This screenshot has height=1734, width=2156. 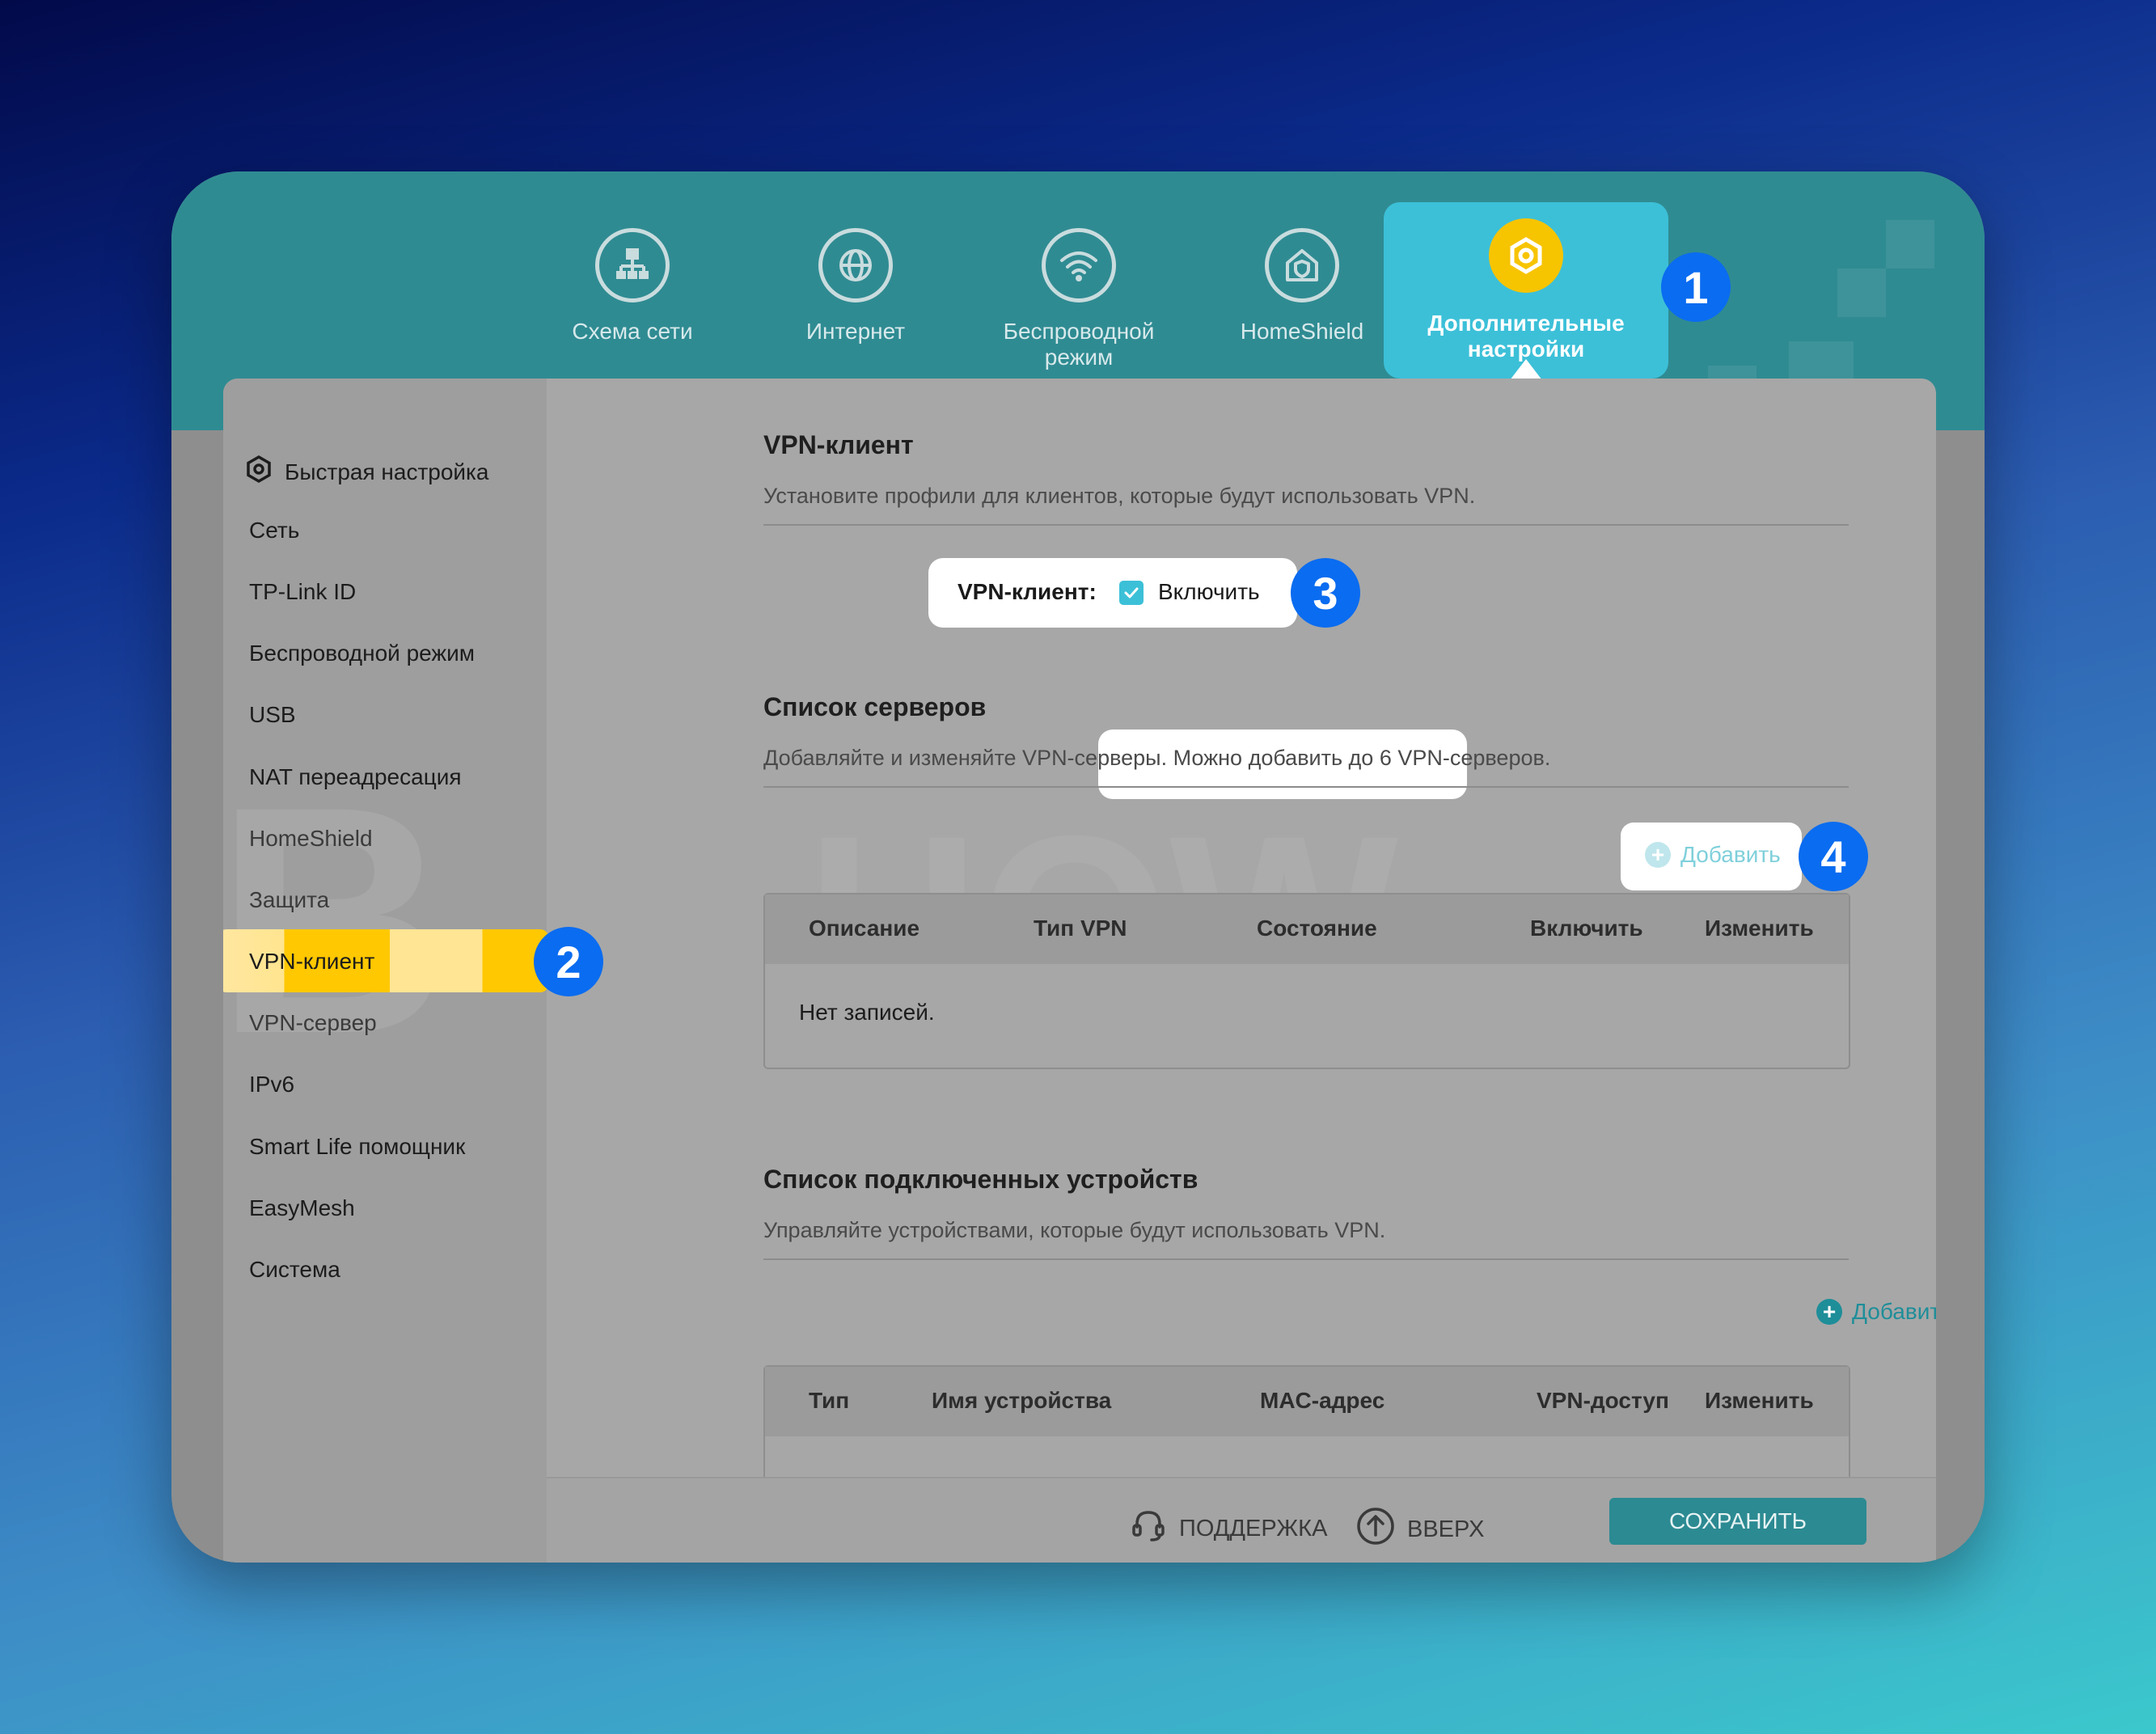 What do you see at coordinates (311, 839) in the screenshot?
I see `sidebar-item-homeshield: HomeShield` at bounding box center [311, 839].